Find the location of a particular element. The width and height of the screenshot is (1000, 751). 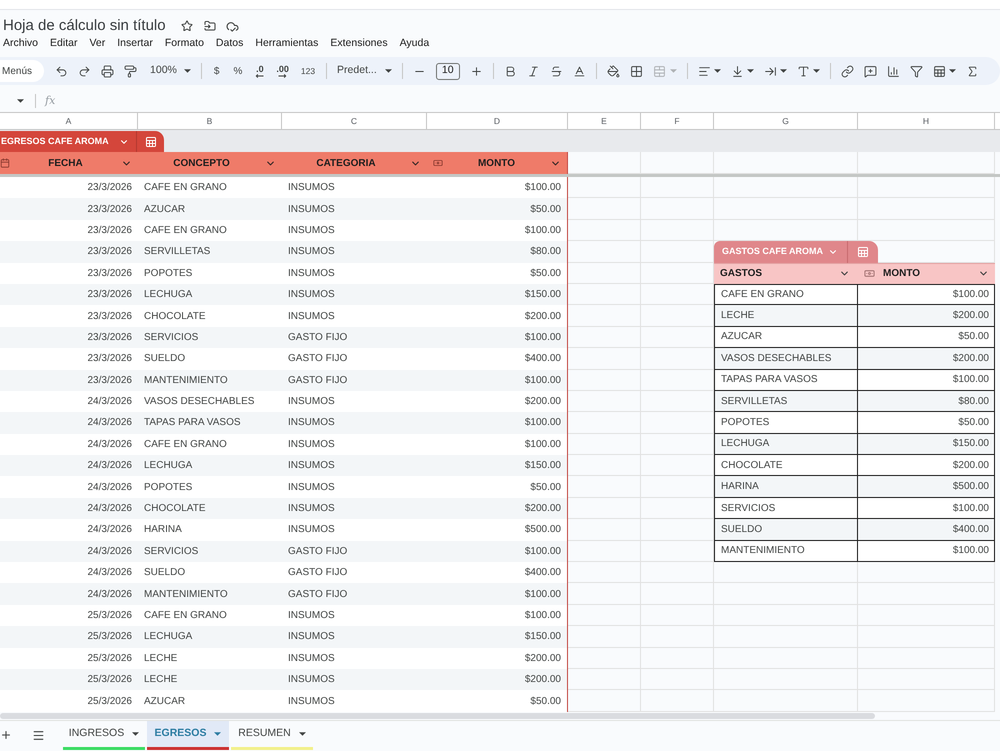

menu-item: Archivo is located at coordinates (20, 44).